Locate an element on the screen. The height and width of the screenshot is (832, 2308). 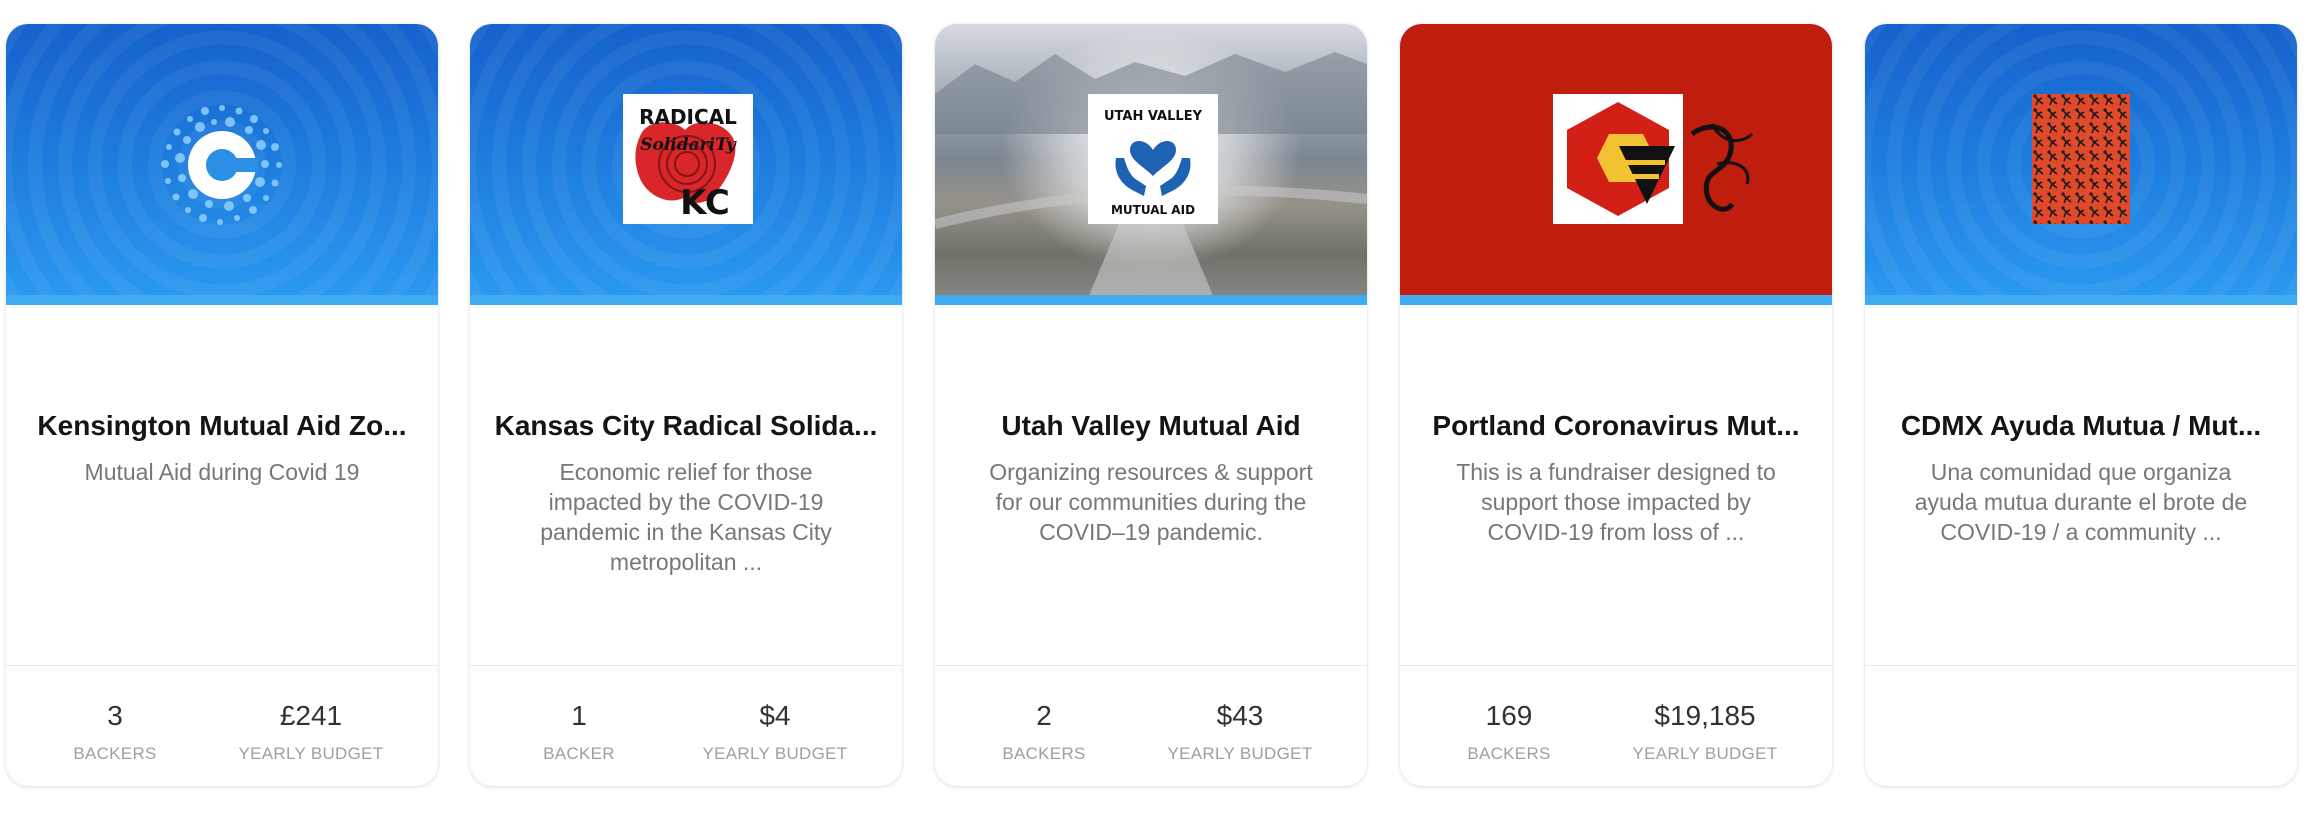
budget-amount: $43 is located at coordinates (1240, 715).